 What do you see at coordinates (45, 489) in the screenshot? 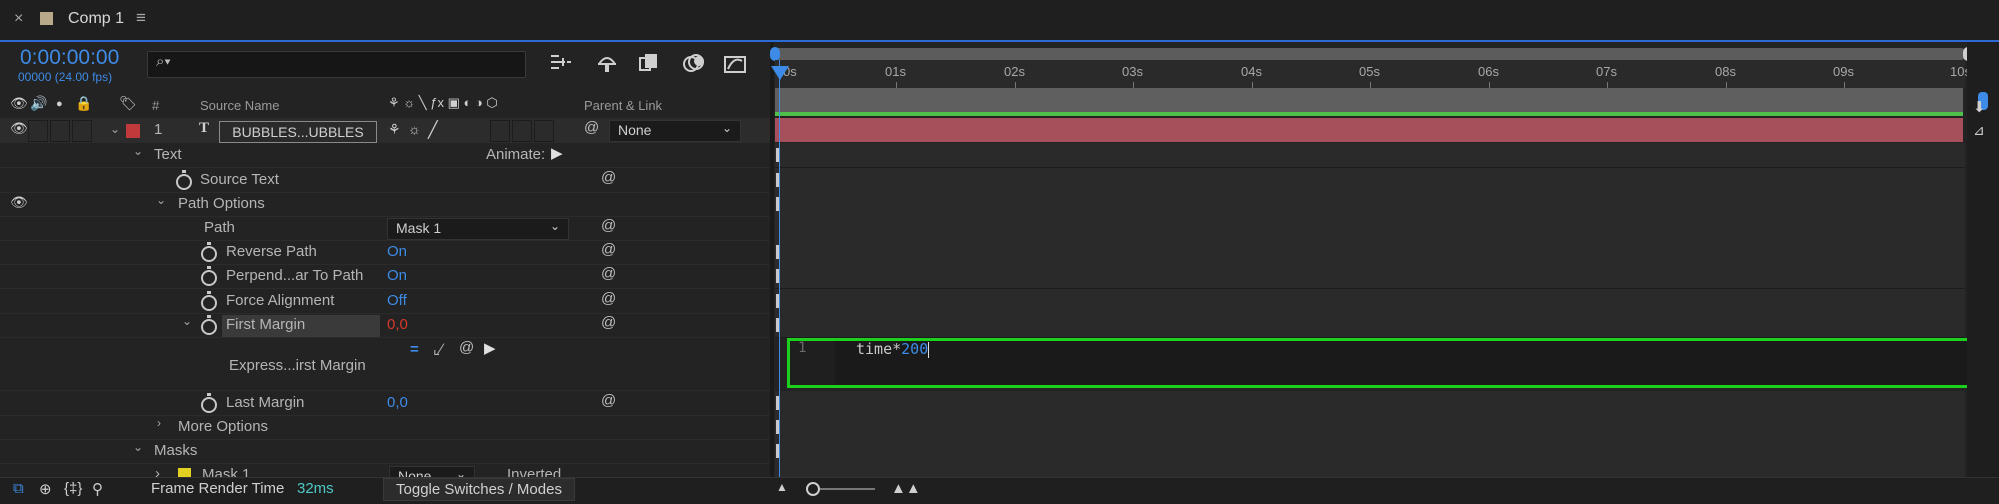
I see `transfer-controls-toggle-icon: ⊕` at bounding box center [45, 489].